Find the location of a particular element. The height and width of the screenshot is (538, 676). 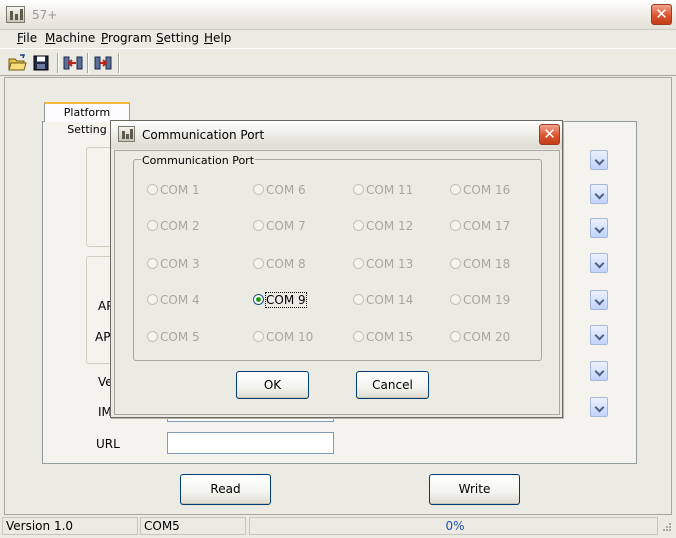

port-status: COM5 is located at coordinates (193, 526).